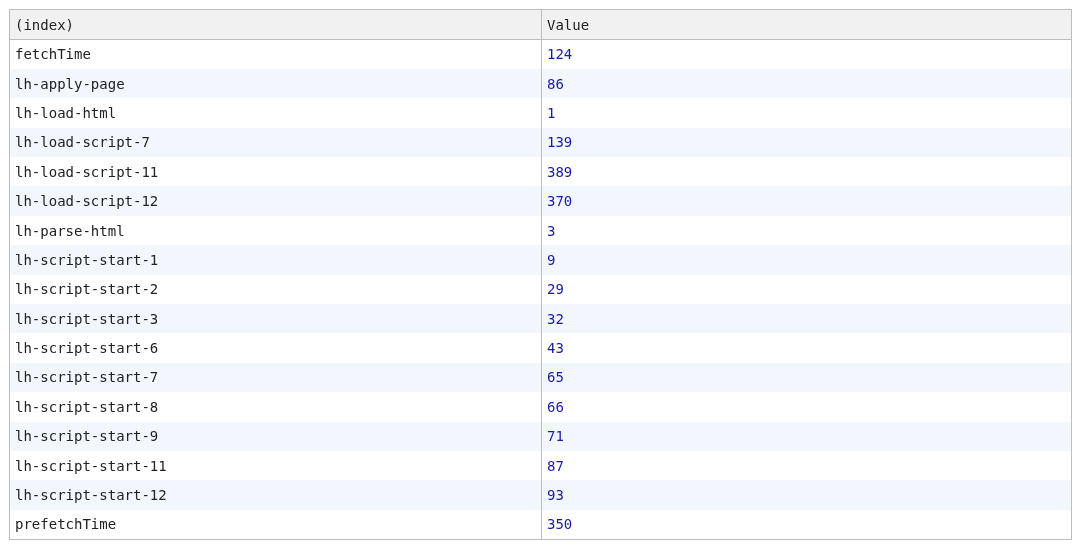 This screenshot has width=1080, height=548. Describe the element at coordinates (806, 348) in the screenshot. I see `value-cell: 43` at that location.